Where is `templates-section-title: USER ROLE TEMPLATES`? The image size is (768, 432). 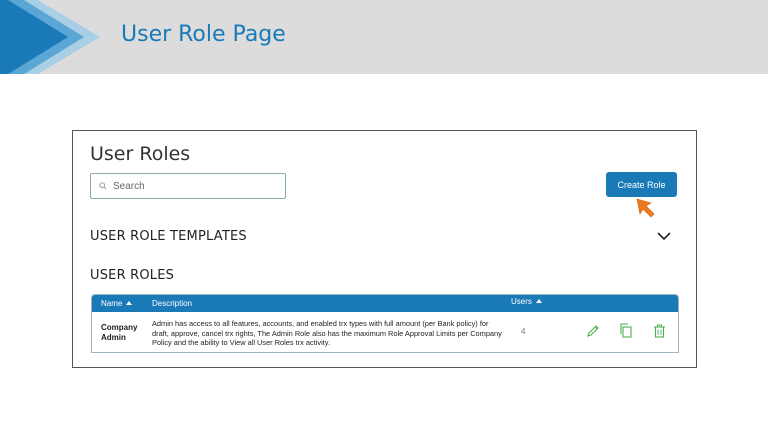
templates-section-title: USER ROLE TEMPLATES is located at coordinates (168, 236).